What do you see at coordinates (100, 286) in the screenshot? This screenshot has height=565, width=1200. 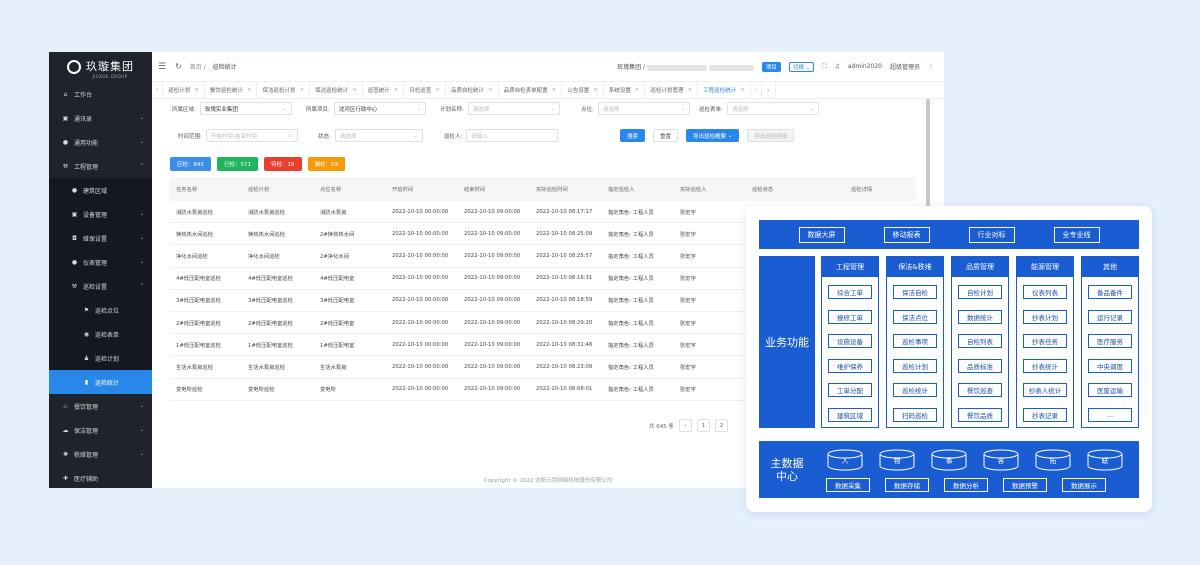 I see `sidebar-item-inspection-settings: ⚒ 巡检设置 ⌃` at bounding box center [100, 286].